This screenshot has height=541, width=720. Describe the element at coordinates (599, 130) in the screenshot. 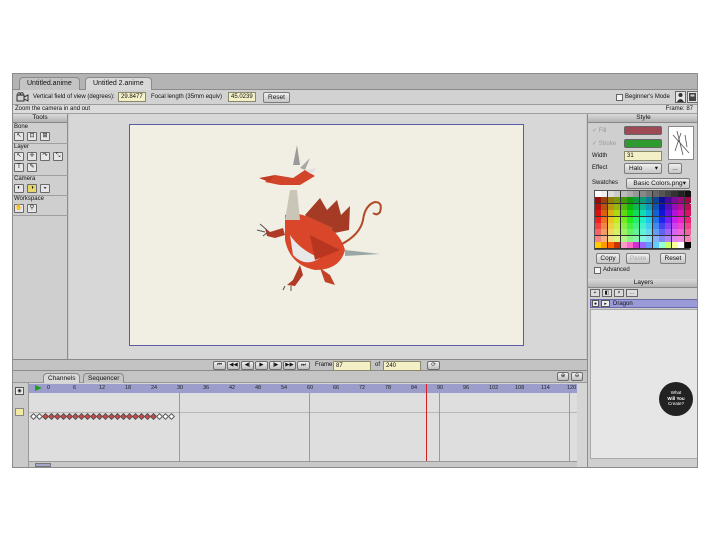

I see `fill-checkbox-label: ✓ Fill` at that location.